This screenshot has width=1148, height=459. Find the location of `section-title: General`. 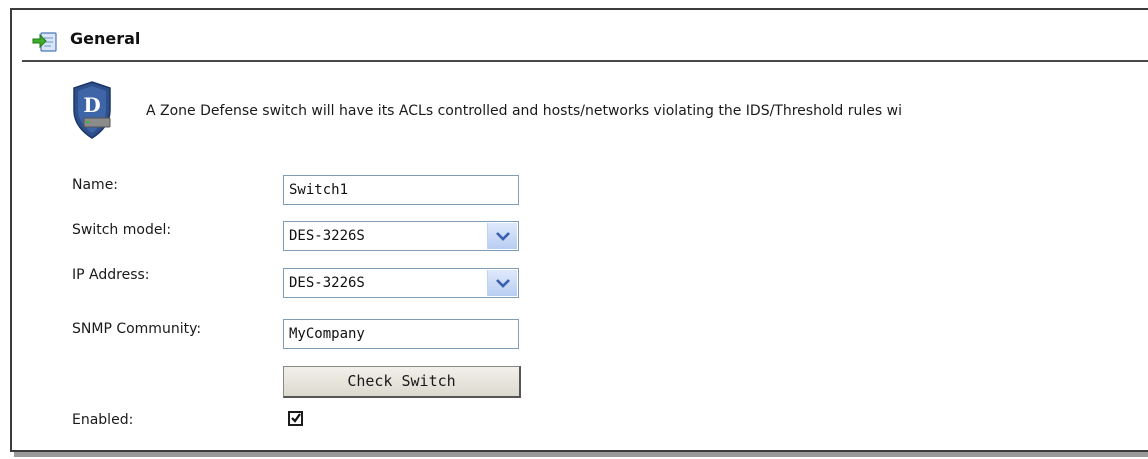

section-title: General is located at coordinates (105, 38).